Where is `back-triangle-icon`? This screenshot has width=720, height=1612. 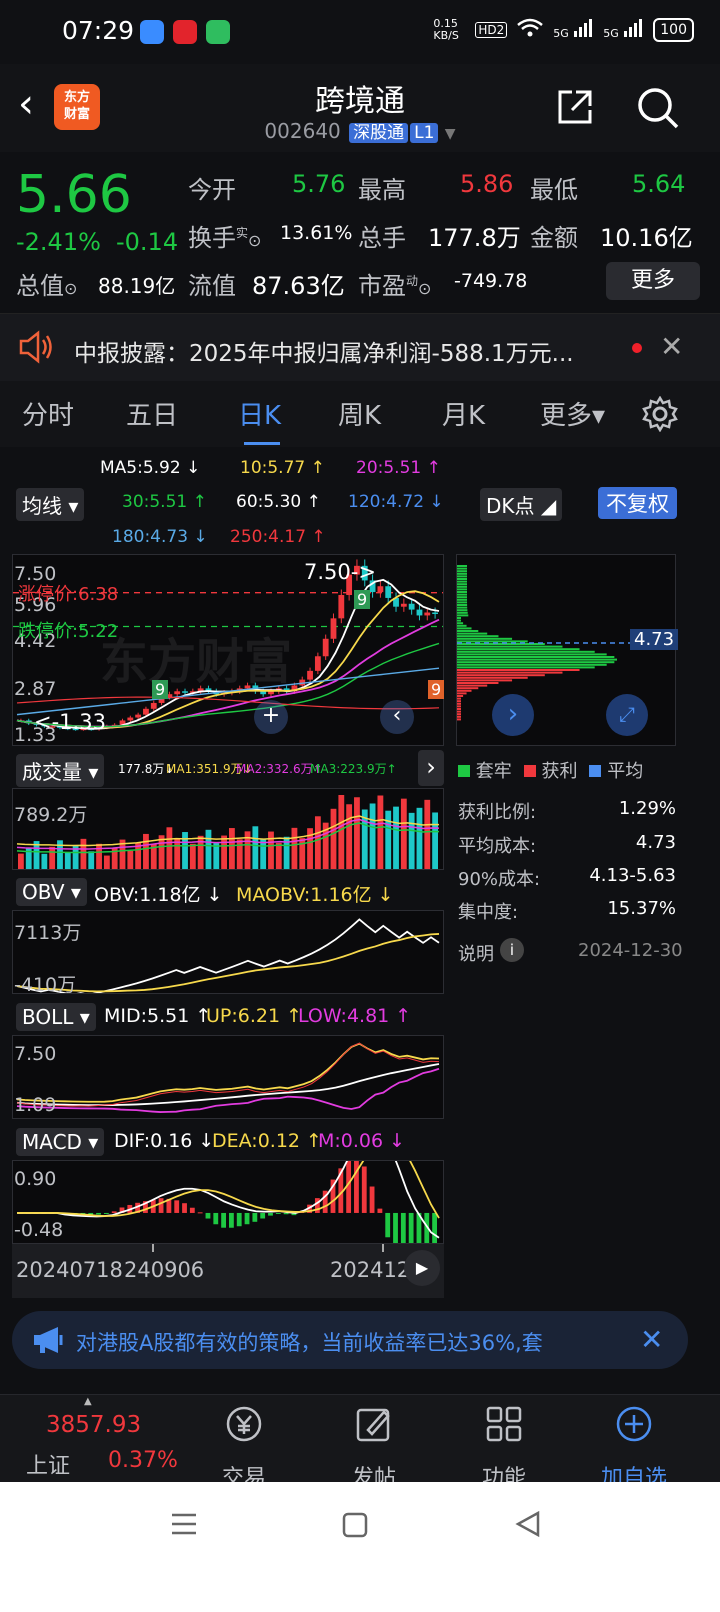 back-triangle-icon is located at coordinates (528, 1526).